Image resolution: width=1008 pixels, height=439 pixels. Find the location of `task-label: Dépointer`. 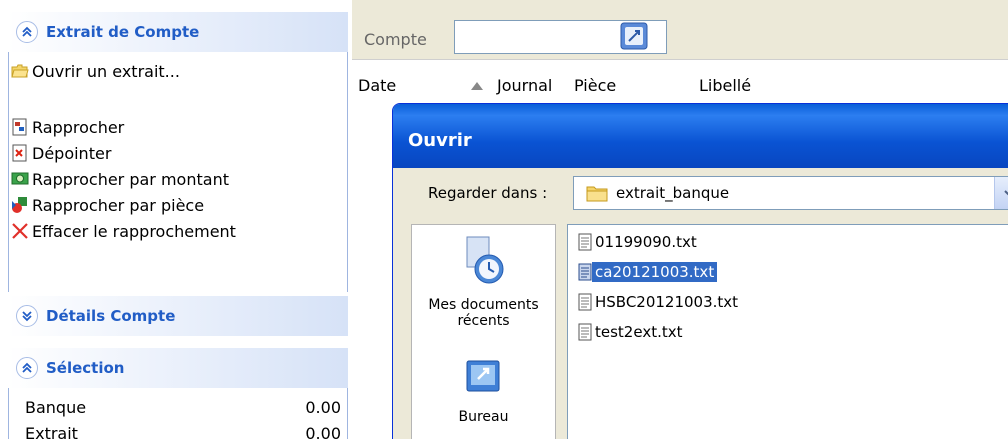

task-label: Dépointer is located at coordinates (72, 153).